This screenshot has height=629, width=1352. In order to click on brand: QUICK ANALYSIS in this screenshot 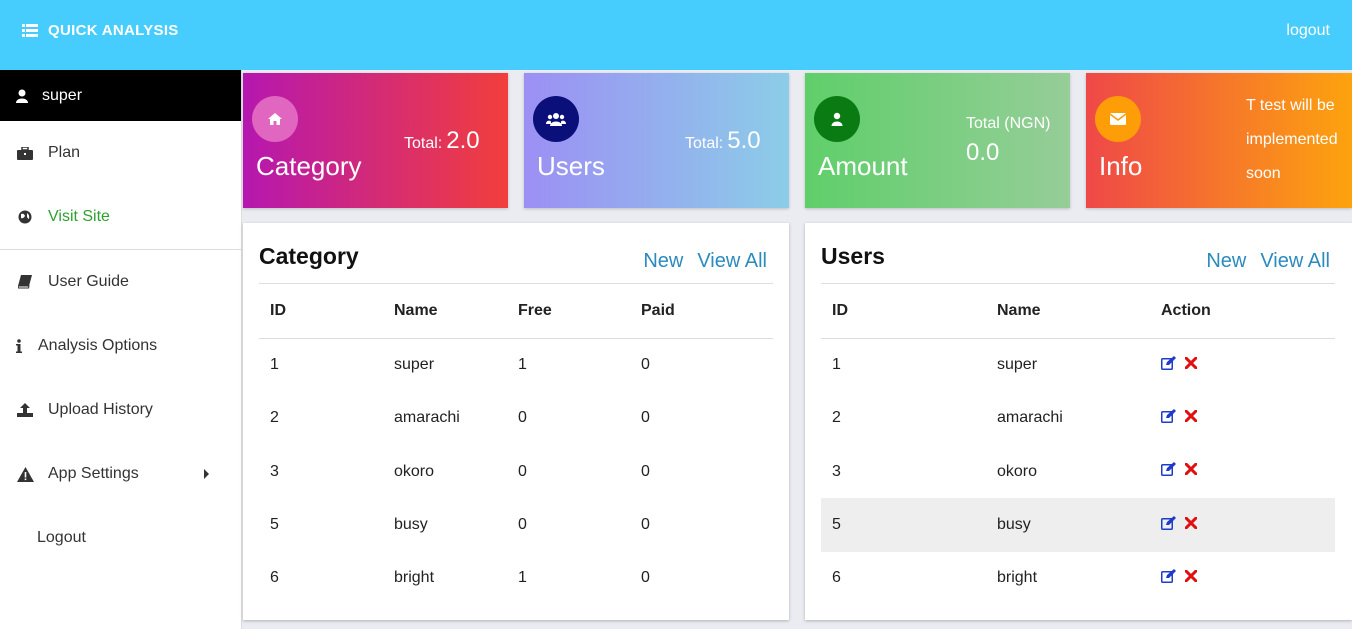, I will do `click(100, 30)`.